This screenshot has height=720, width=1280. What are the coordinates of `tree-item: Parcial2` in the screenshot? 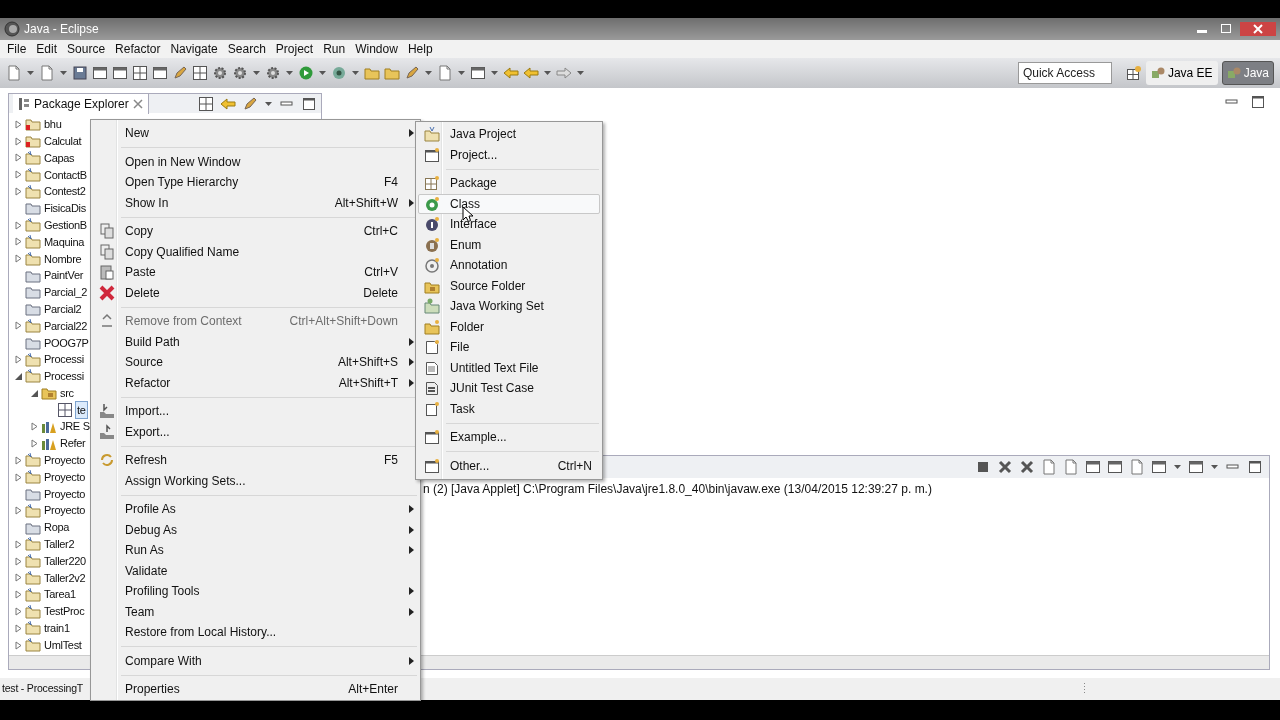 It's located at (63, 309).